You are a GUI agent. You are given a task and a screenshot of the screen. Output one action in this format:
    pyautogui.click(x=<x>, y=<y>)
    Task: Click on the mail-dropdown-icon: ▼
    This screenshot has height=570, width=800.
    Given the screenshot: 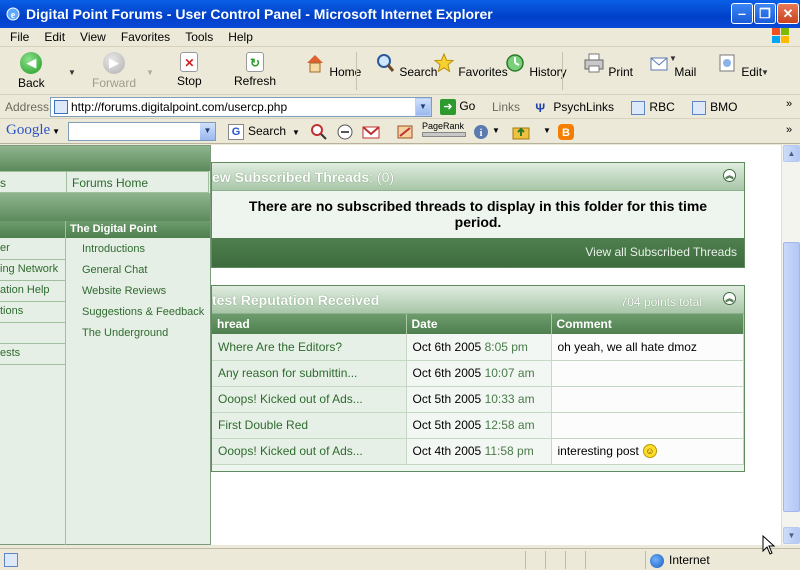 What is the action you would take?
    pyautogui.click(x=673, y=58)
    